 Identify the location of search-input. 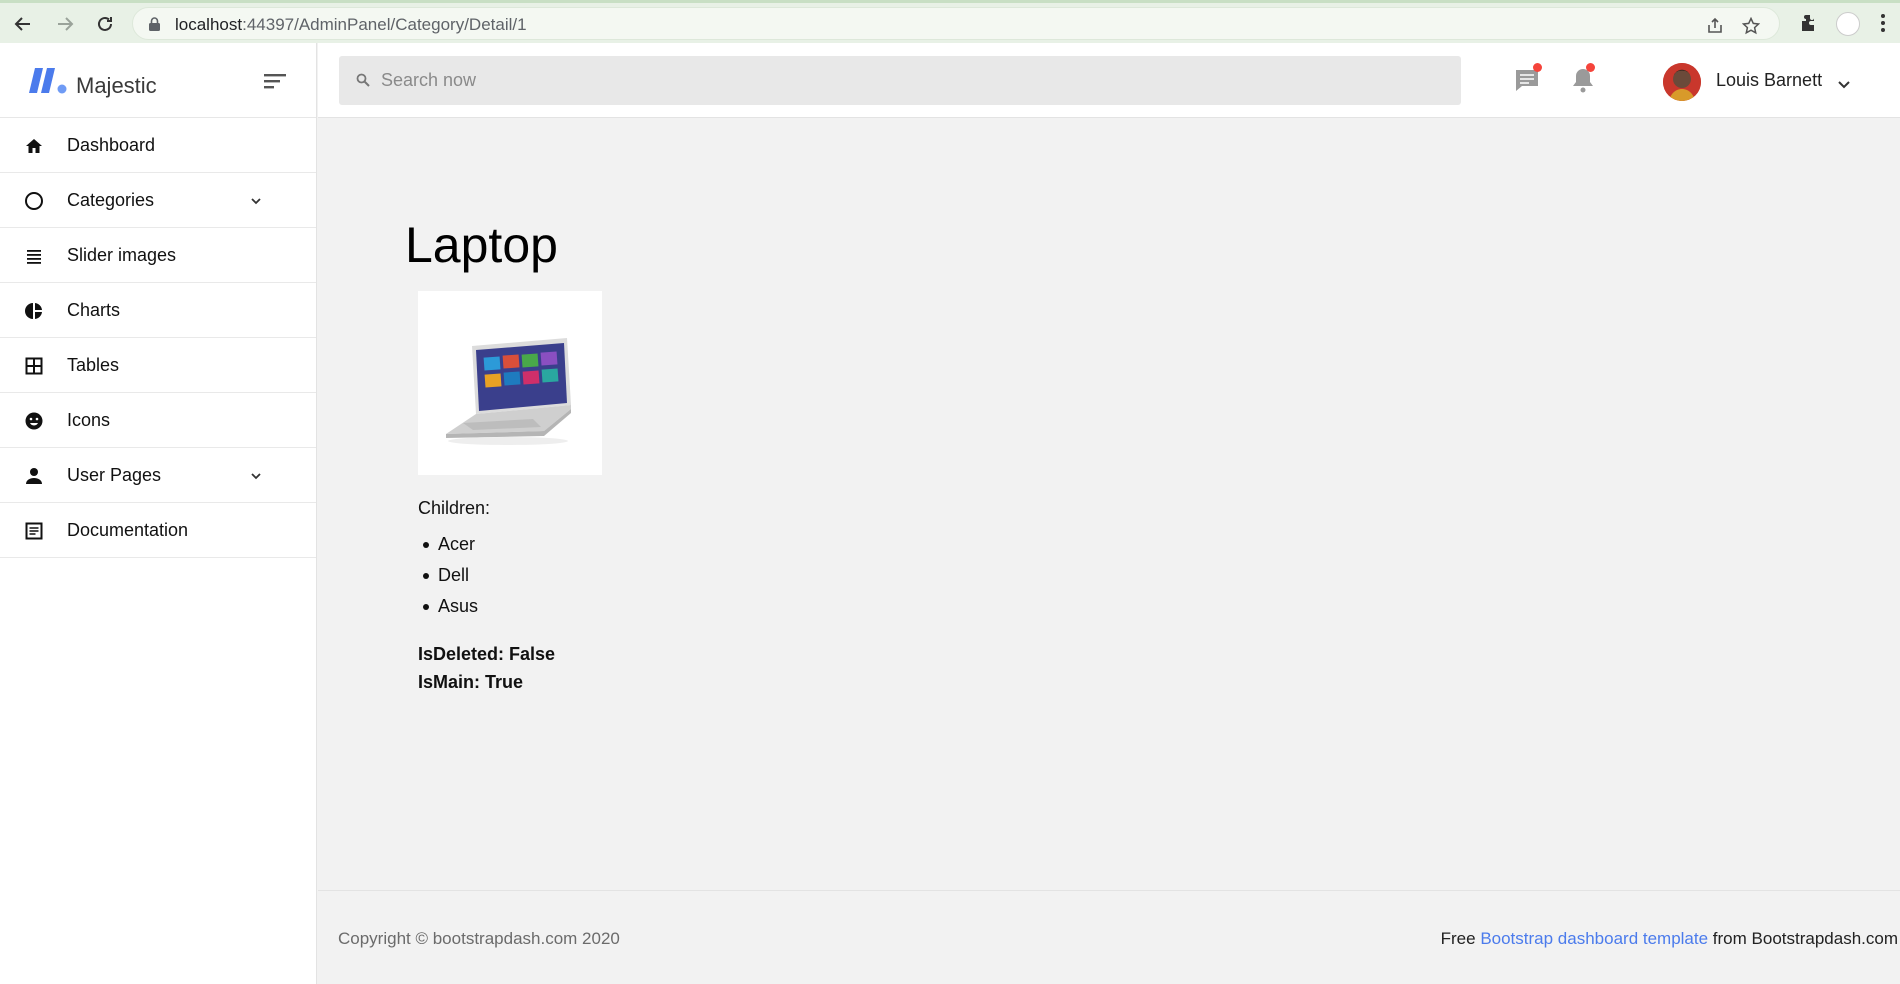
(911, 80).